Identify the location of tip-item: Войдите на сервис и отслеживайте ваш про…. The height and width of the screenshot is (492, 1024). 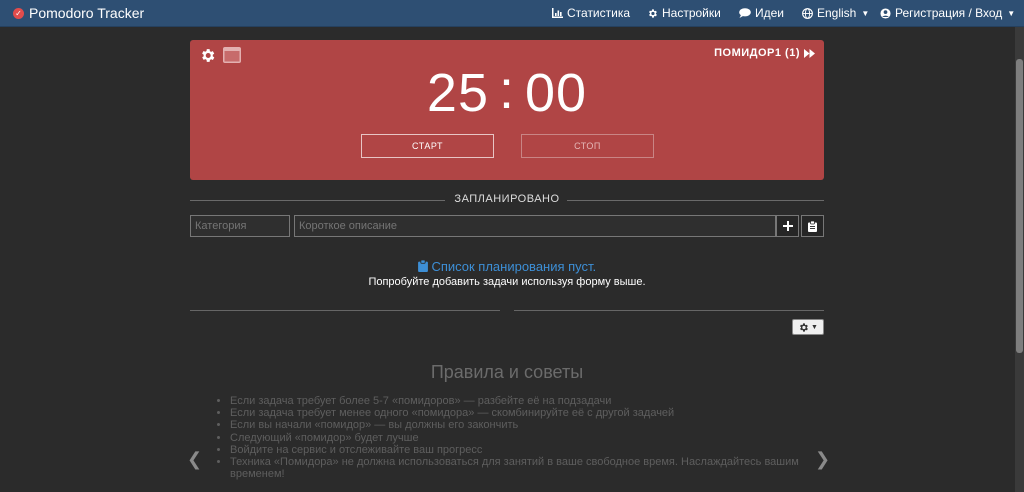
(525, 450).